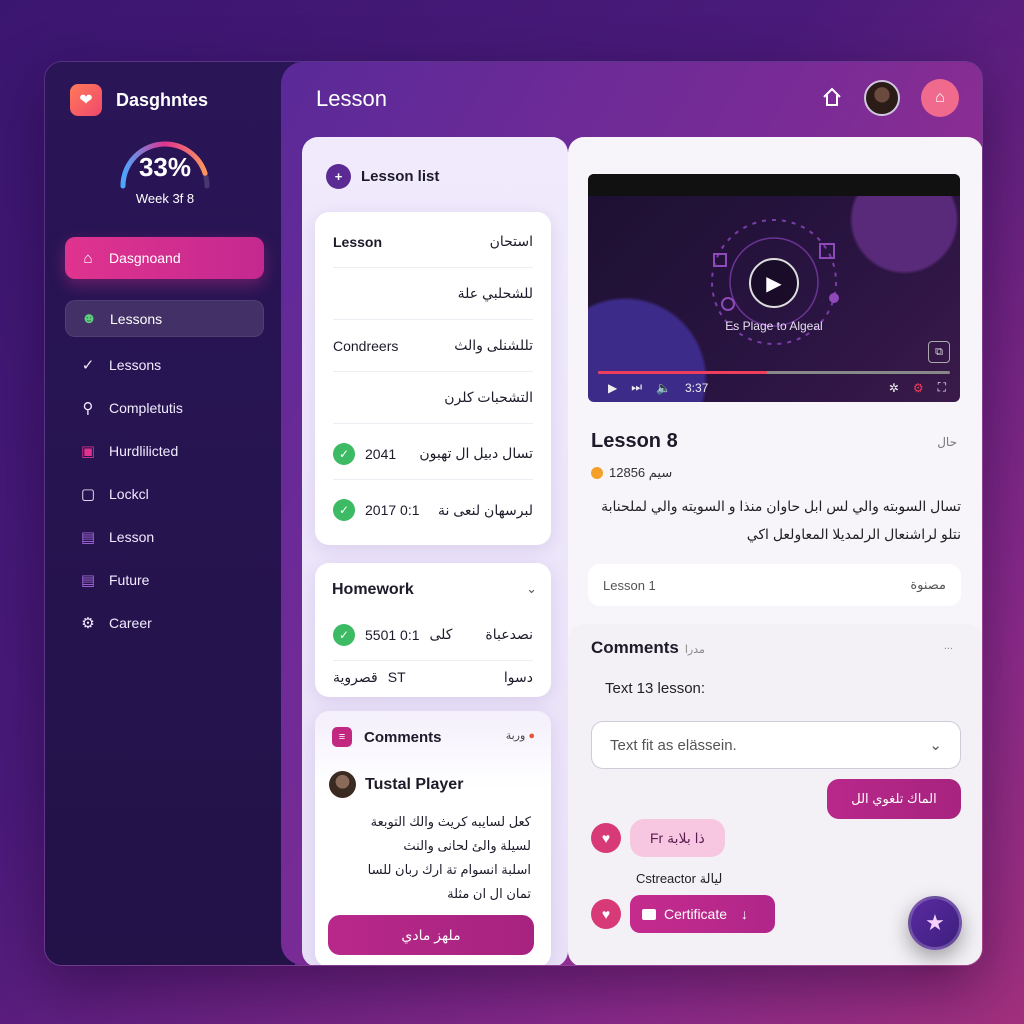  I want to click on row-right: نصدعباة, so click(509, 634).